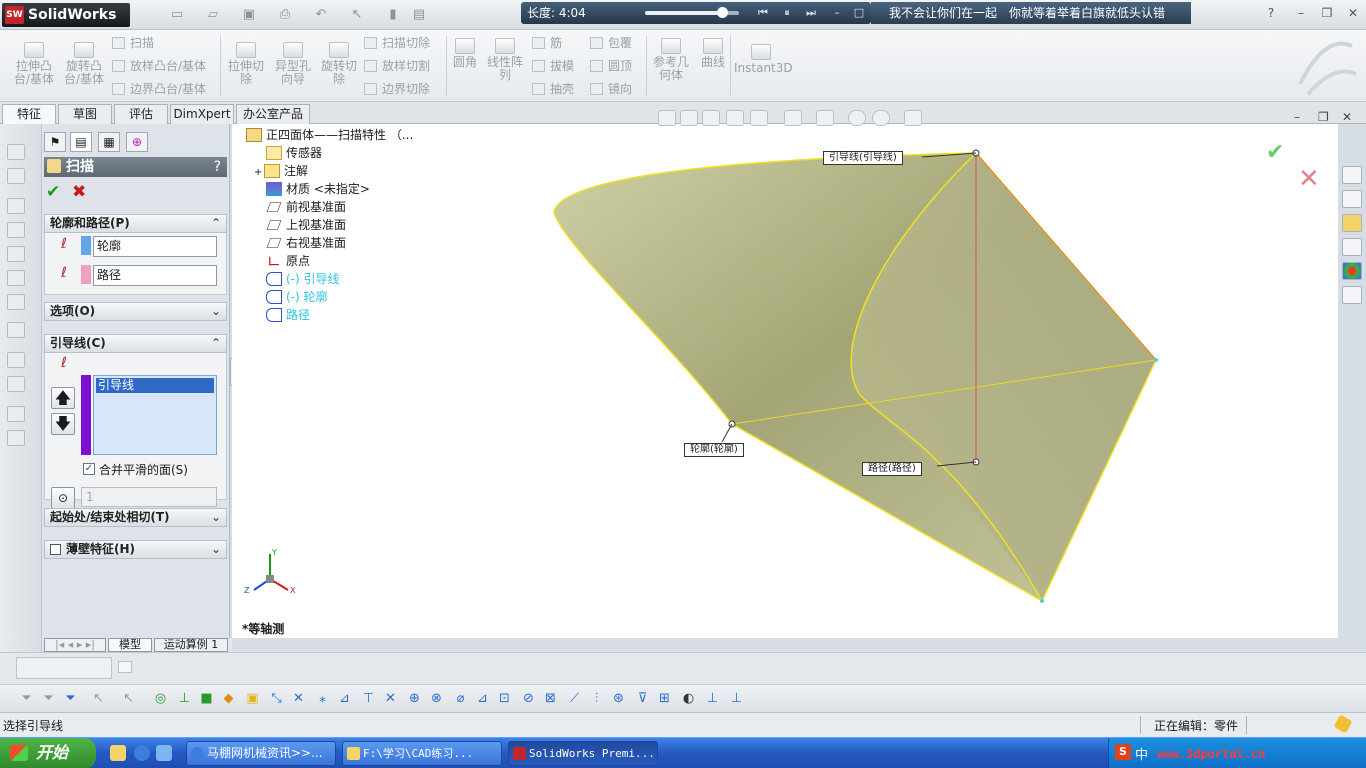  What do you see at coordinates (79, 192) in the screenshot?
I see `cancel-button: ✖` at bounding box center [79, 192].